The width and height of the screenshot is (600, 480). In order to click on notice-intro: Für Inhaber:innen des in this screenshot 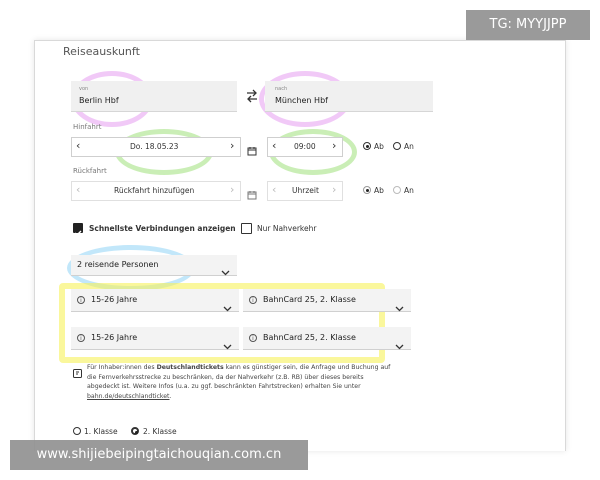, I will do `click(121, 367)`.